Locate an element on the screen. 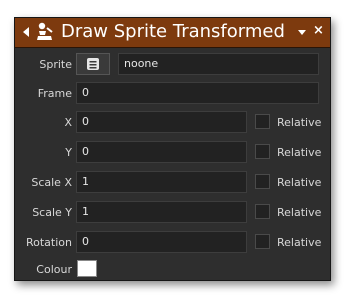 Image resolution: width=351 pixels, height=301 pixels. scale-x-relative-checkbox is located at coordinates (262, 181).